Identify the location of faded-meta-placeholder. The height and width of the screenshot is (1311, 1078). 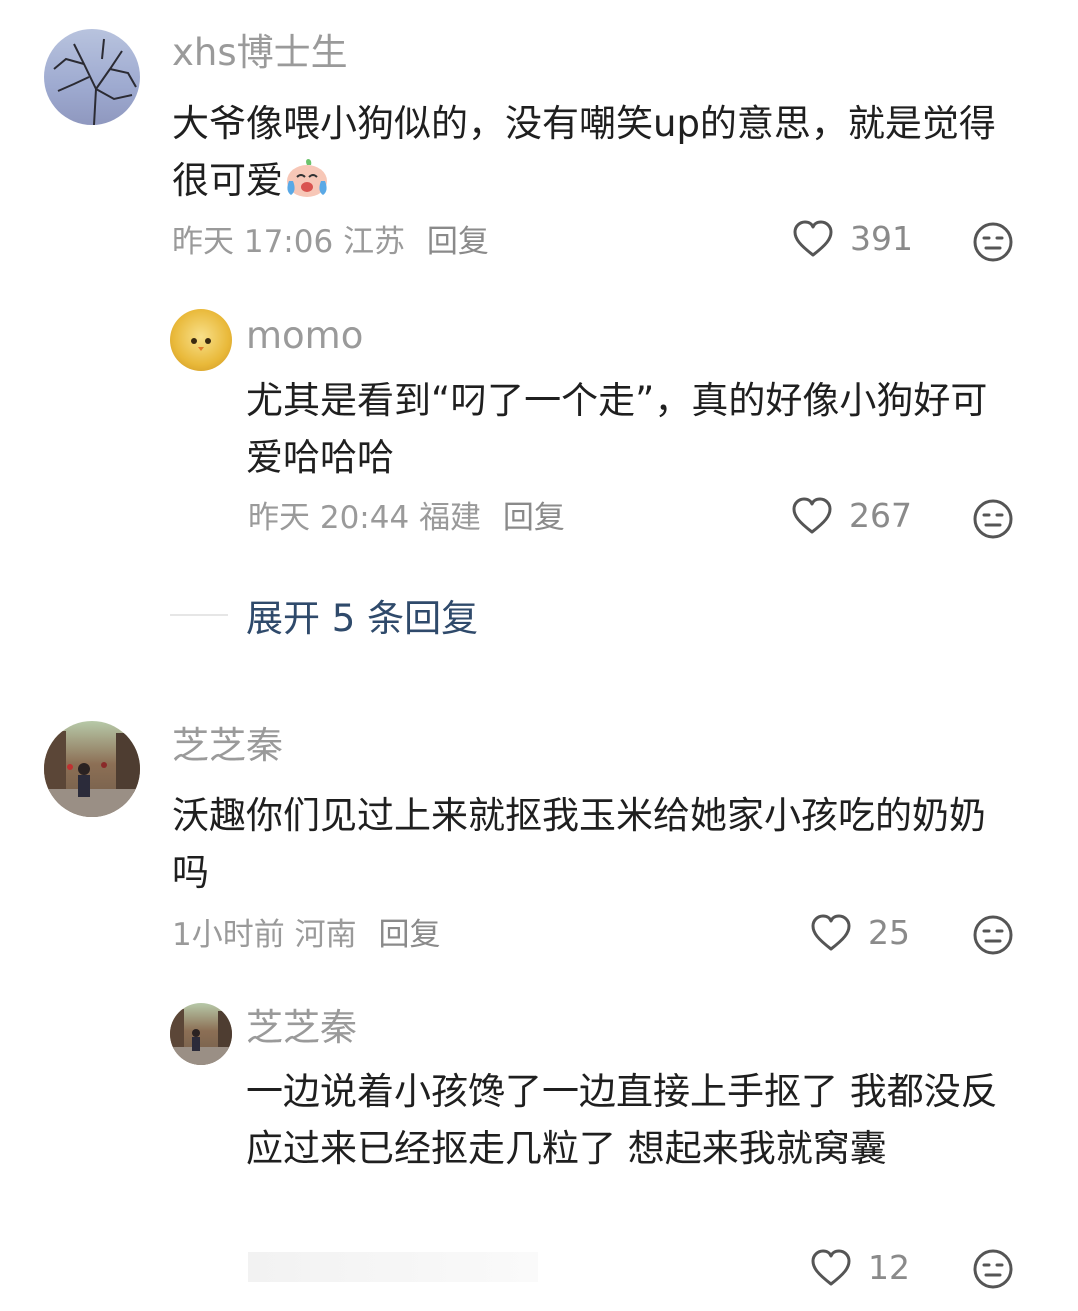
(393, 1267).